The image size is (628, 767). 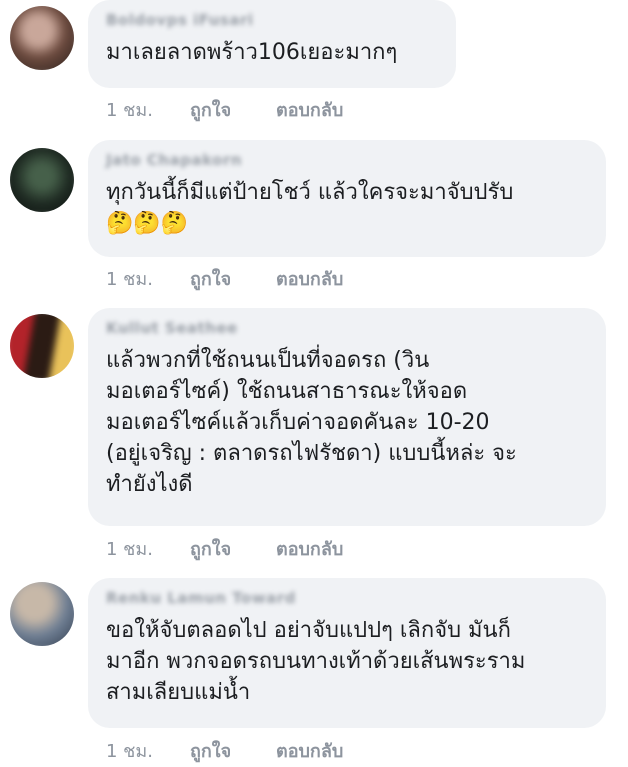 I want to click on comment-text: มาเลยลาดพร้าว106เยอะมากๆ, so click(x=252, y=52).